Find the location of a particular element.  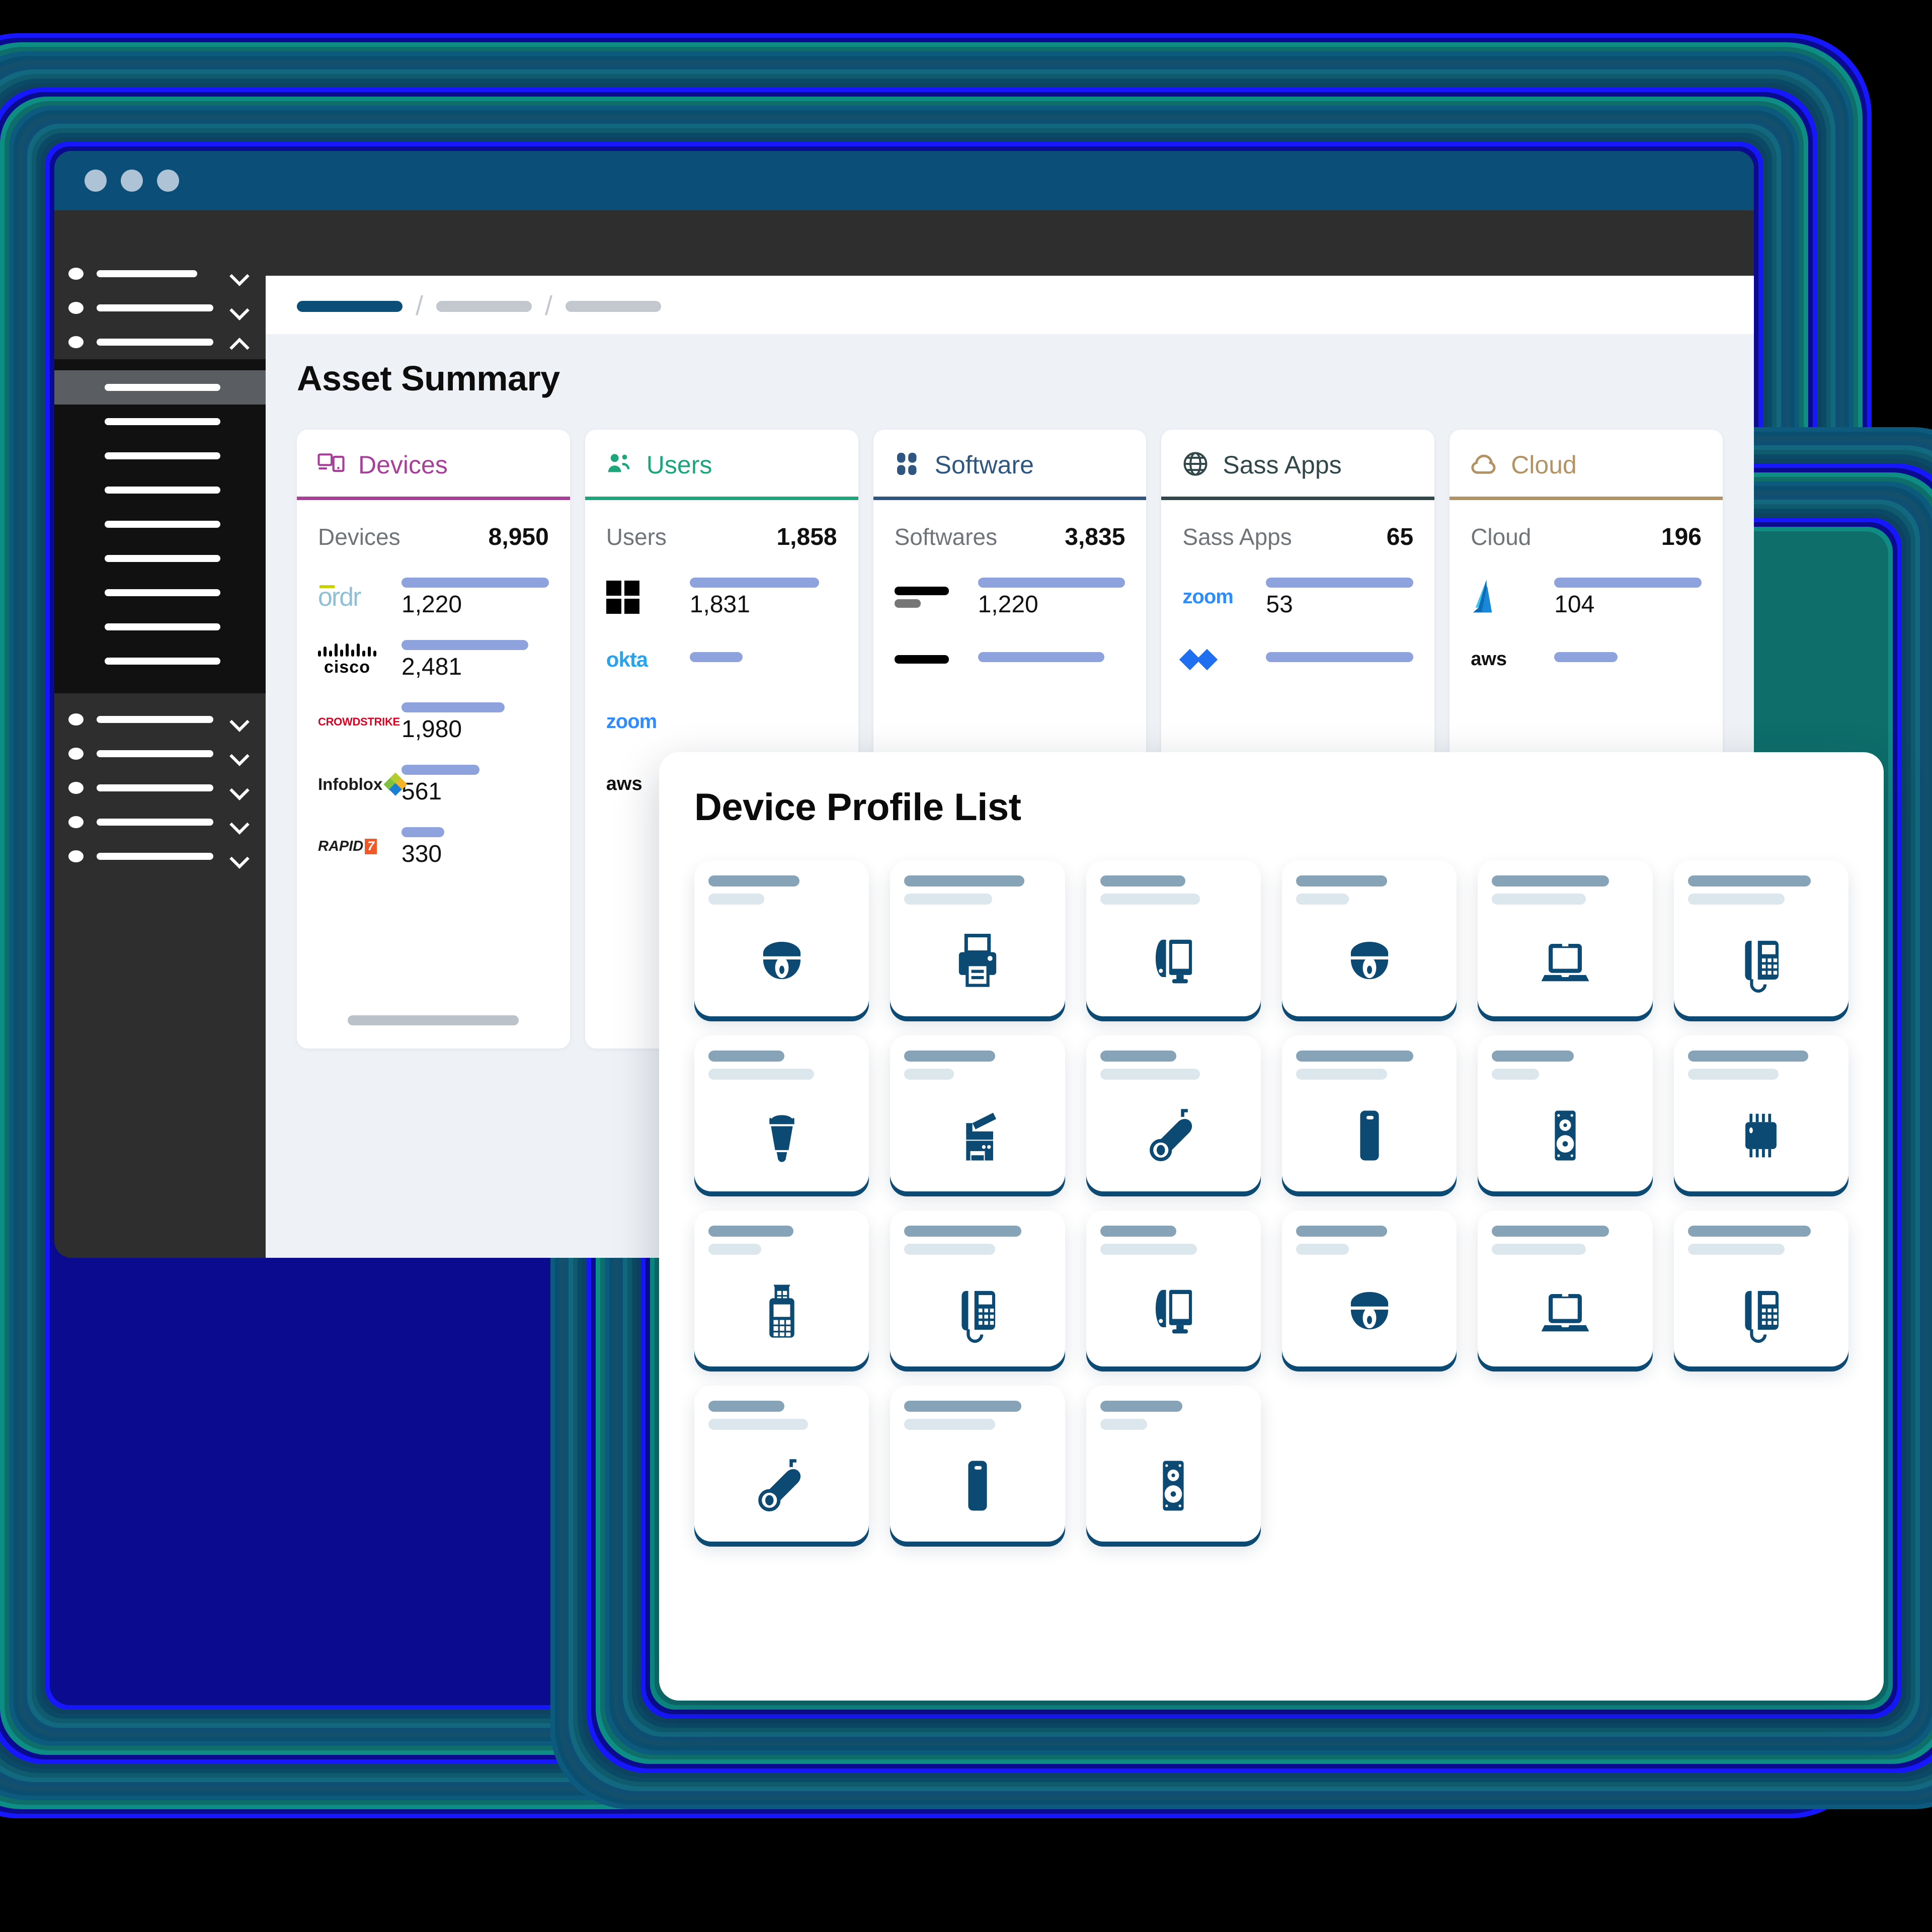

aws-logo: aws is located at coordinates (624, 784).